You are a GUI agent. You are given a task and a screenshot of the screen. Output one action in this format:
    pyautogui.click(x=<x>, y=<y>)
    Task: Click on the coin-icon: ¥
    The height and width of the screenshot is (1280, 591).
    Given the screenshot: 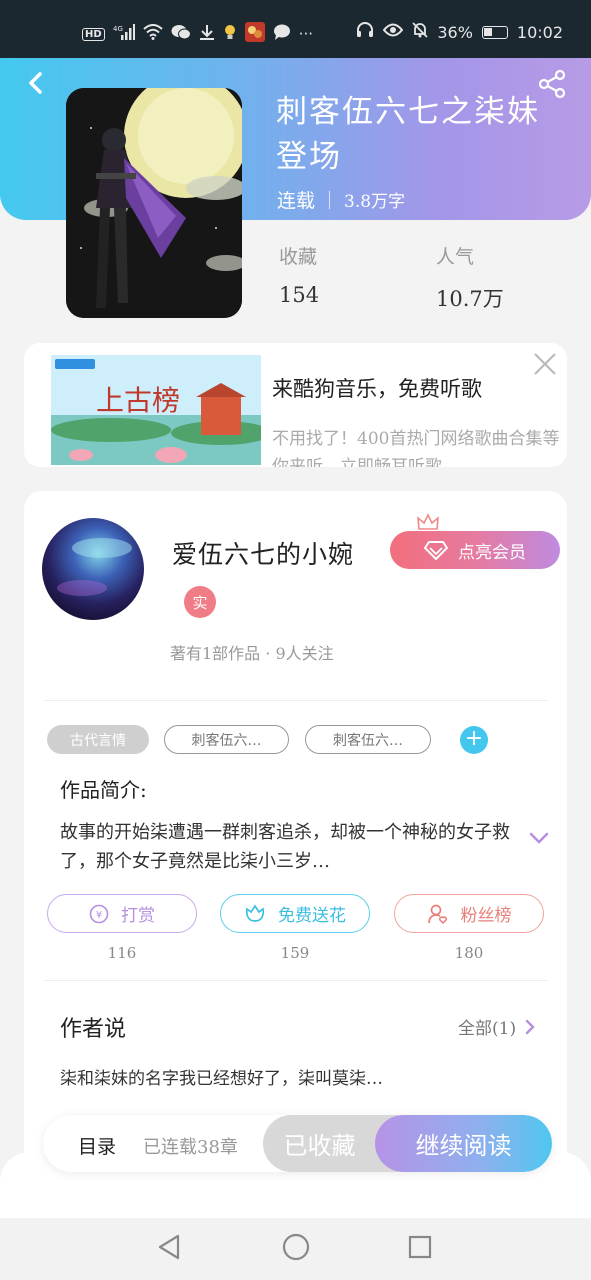 What is the action you would take?
    pyautogui.click(x=99, y=913)
    